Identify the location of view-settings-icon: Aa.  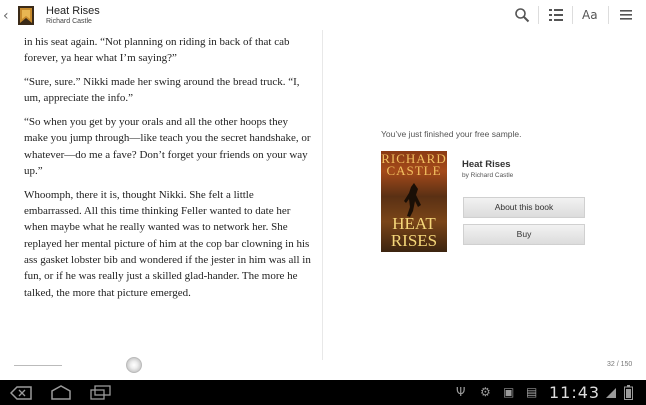
(590, 15).